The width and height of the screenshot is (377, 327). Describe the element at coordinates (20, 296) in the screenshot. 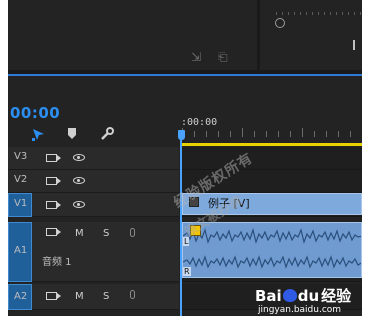

I see `track-label-a2: A2` at that location.